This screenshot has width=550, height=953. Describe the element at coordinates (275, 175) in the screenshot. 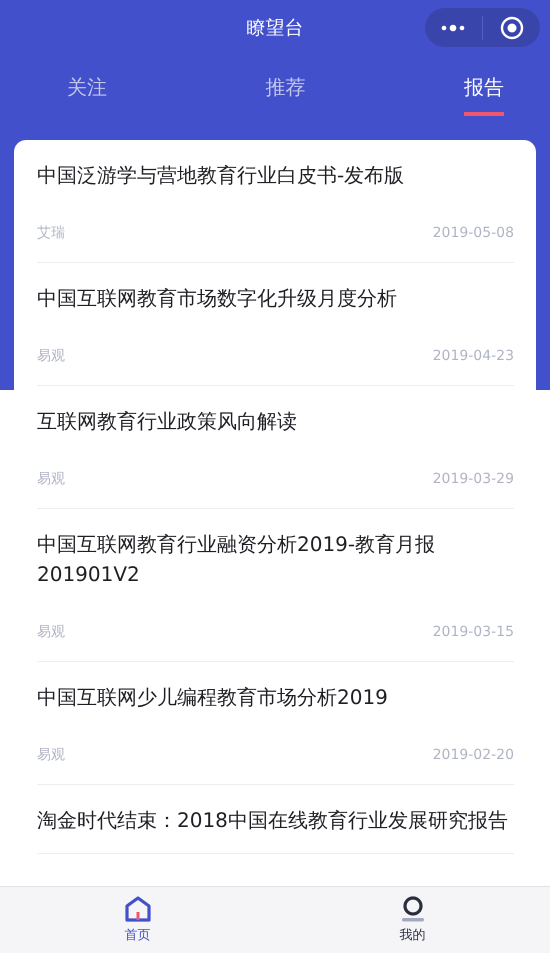

I see `report-title: 中国泛游学与营地教育行业白皮书-发布版` at that location.